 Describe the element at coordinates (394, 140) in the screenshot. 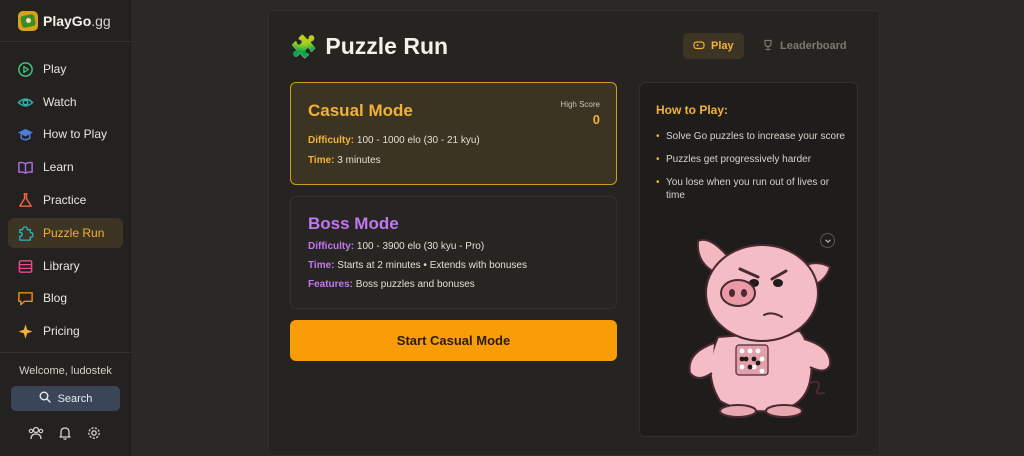

I see `casual-difficulty: Difficulty: 100 - 1000 elo (30 - 21 kyu)` at that location.